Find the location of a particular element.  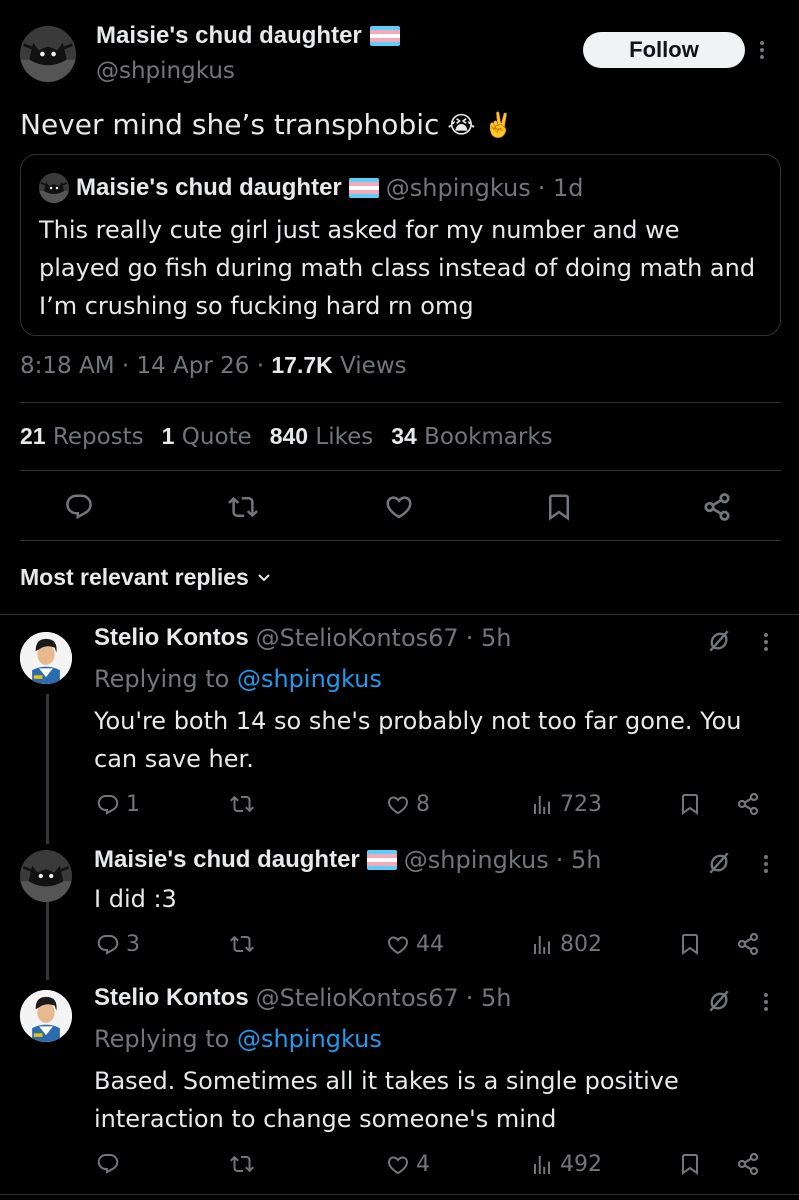

loudly-crying-emoji: 😭 is located at coordinates (461, 124).